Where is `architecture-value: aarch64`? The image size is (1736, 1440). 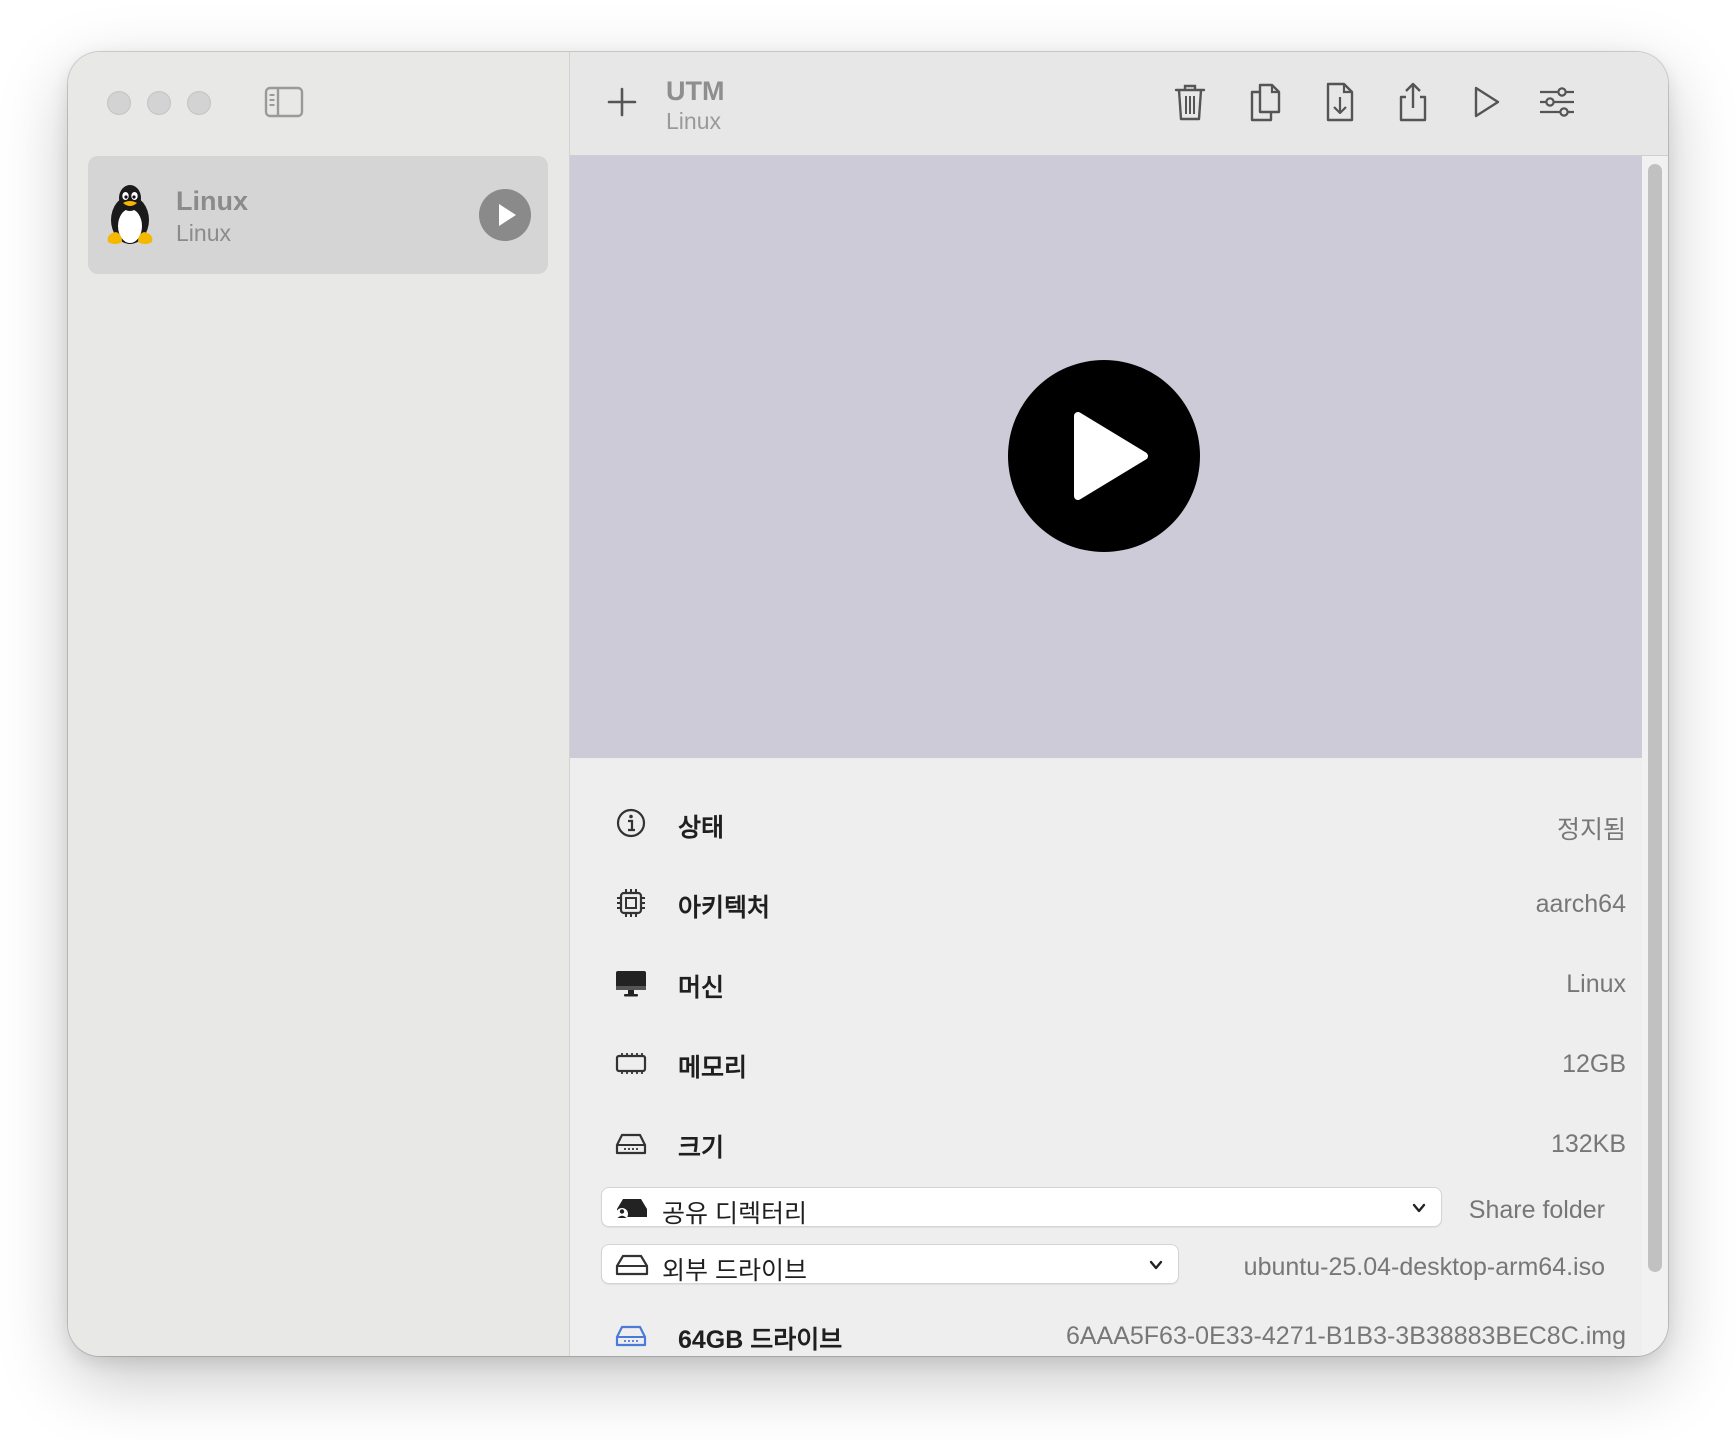
architecture-value: aarch64 is located at coordinates (1580, 904).